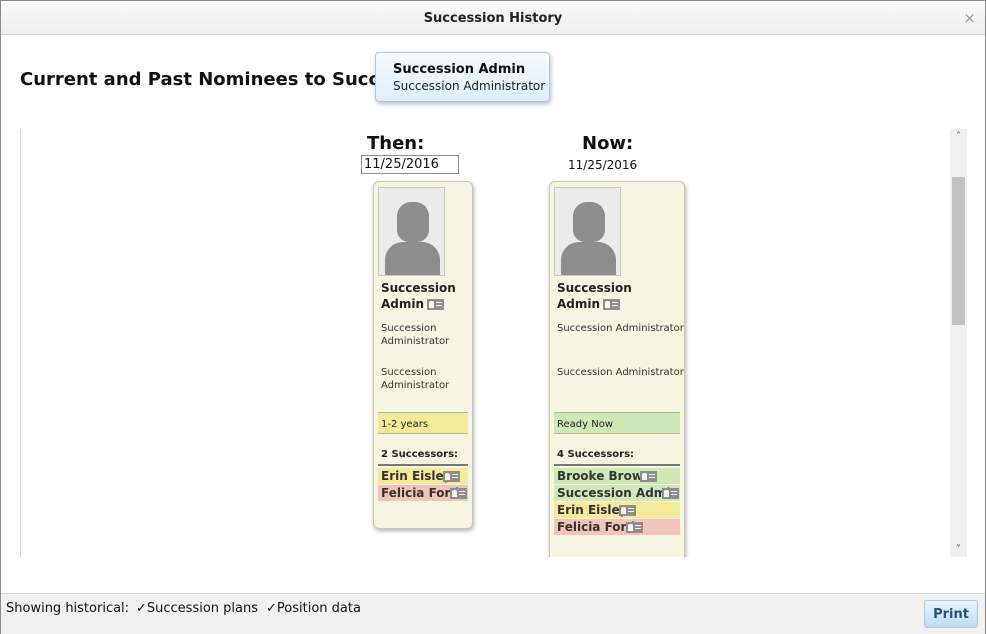 The width and height of the screenshot is (986, 634). I want to click on print-button: Print, so click(951, 614).